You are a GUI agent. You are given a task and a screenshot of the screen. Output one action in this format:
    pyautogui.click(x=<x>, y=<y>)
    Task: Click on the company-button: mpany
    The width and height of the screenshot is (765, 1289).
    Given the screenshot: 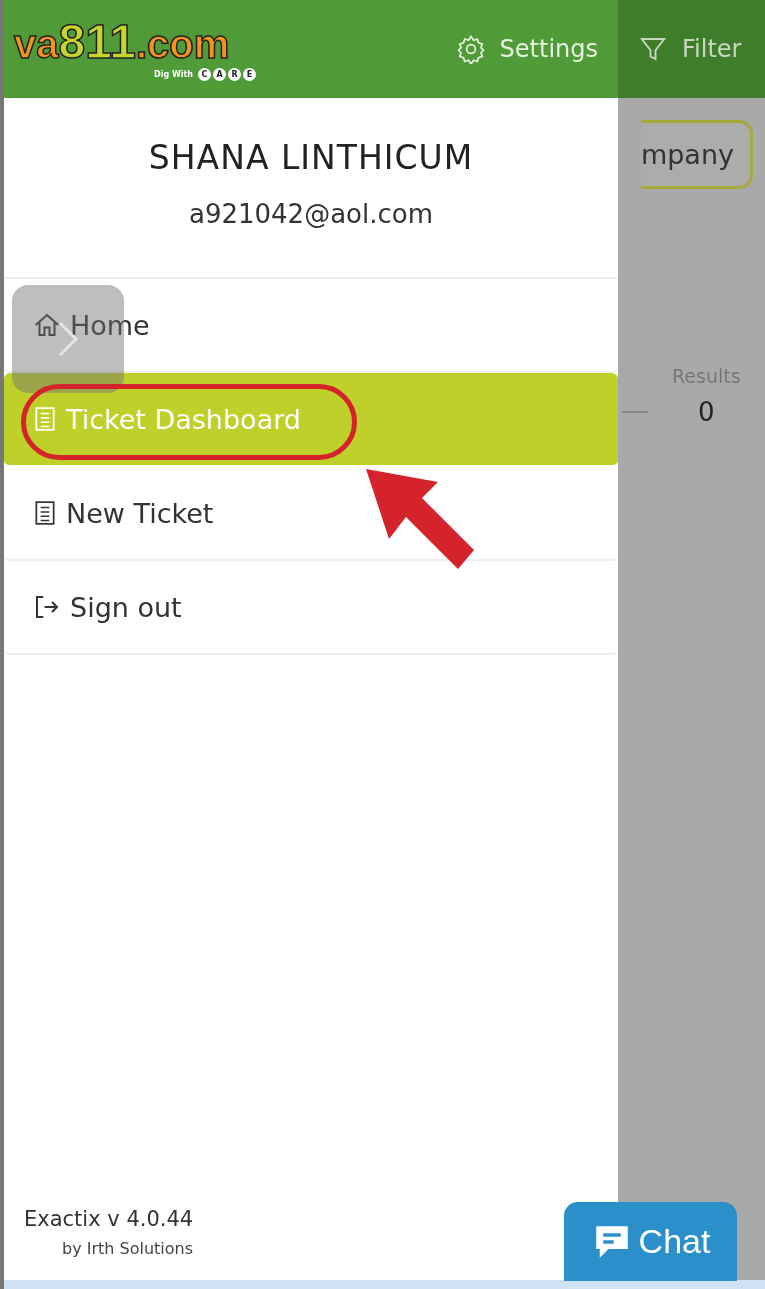 What is the action you would take?
    pyautogui.click(x=696, y=154)
    